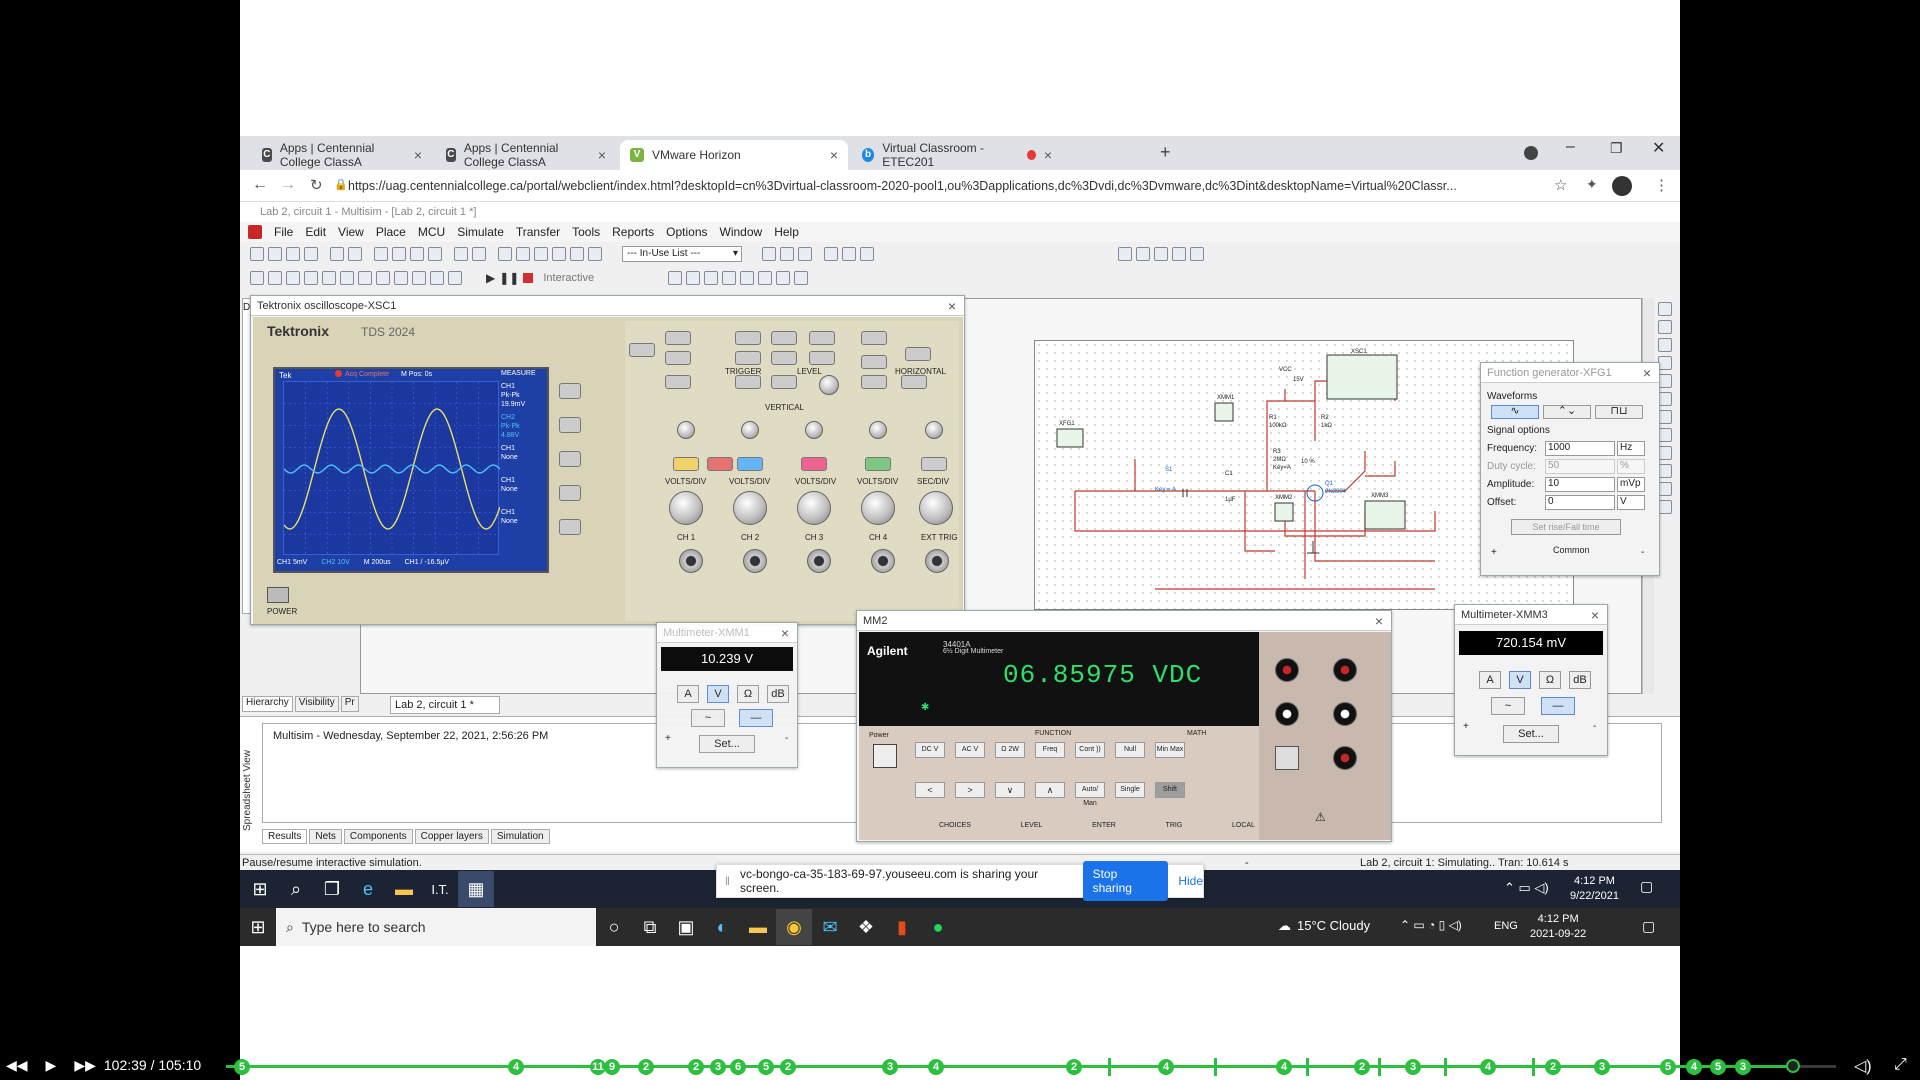  What do you see at coordinates (1345, 714) in the screenshot?
I see `sense-lo-terminal` at bounding box center [1345, 714].